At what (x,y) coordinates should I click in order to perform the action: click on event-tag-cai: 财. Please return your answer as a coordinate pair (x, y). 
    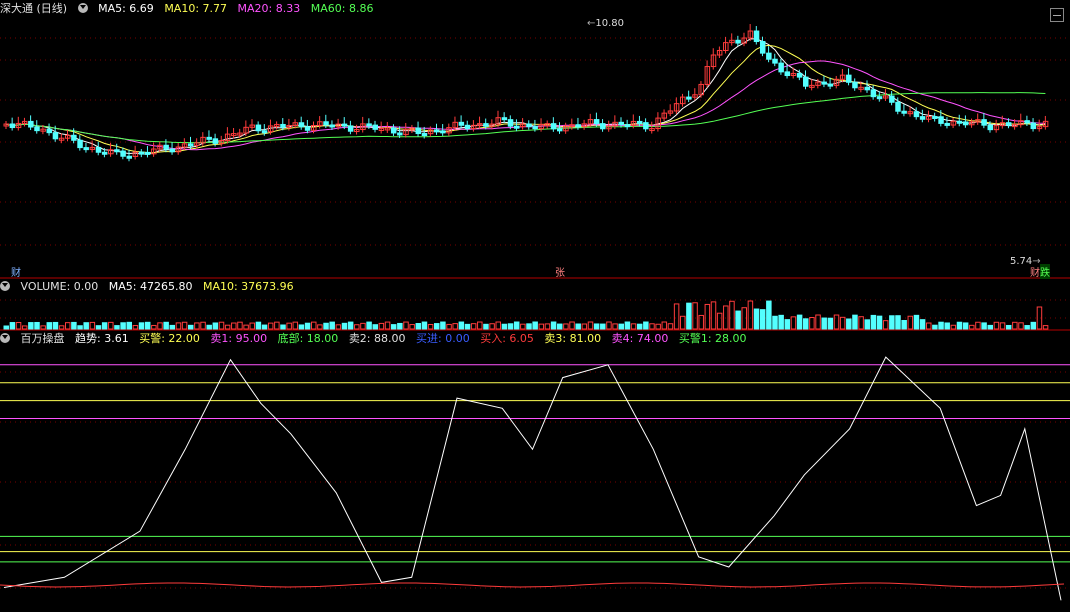
    Looking at the image, I should click on (16, 271).